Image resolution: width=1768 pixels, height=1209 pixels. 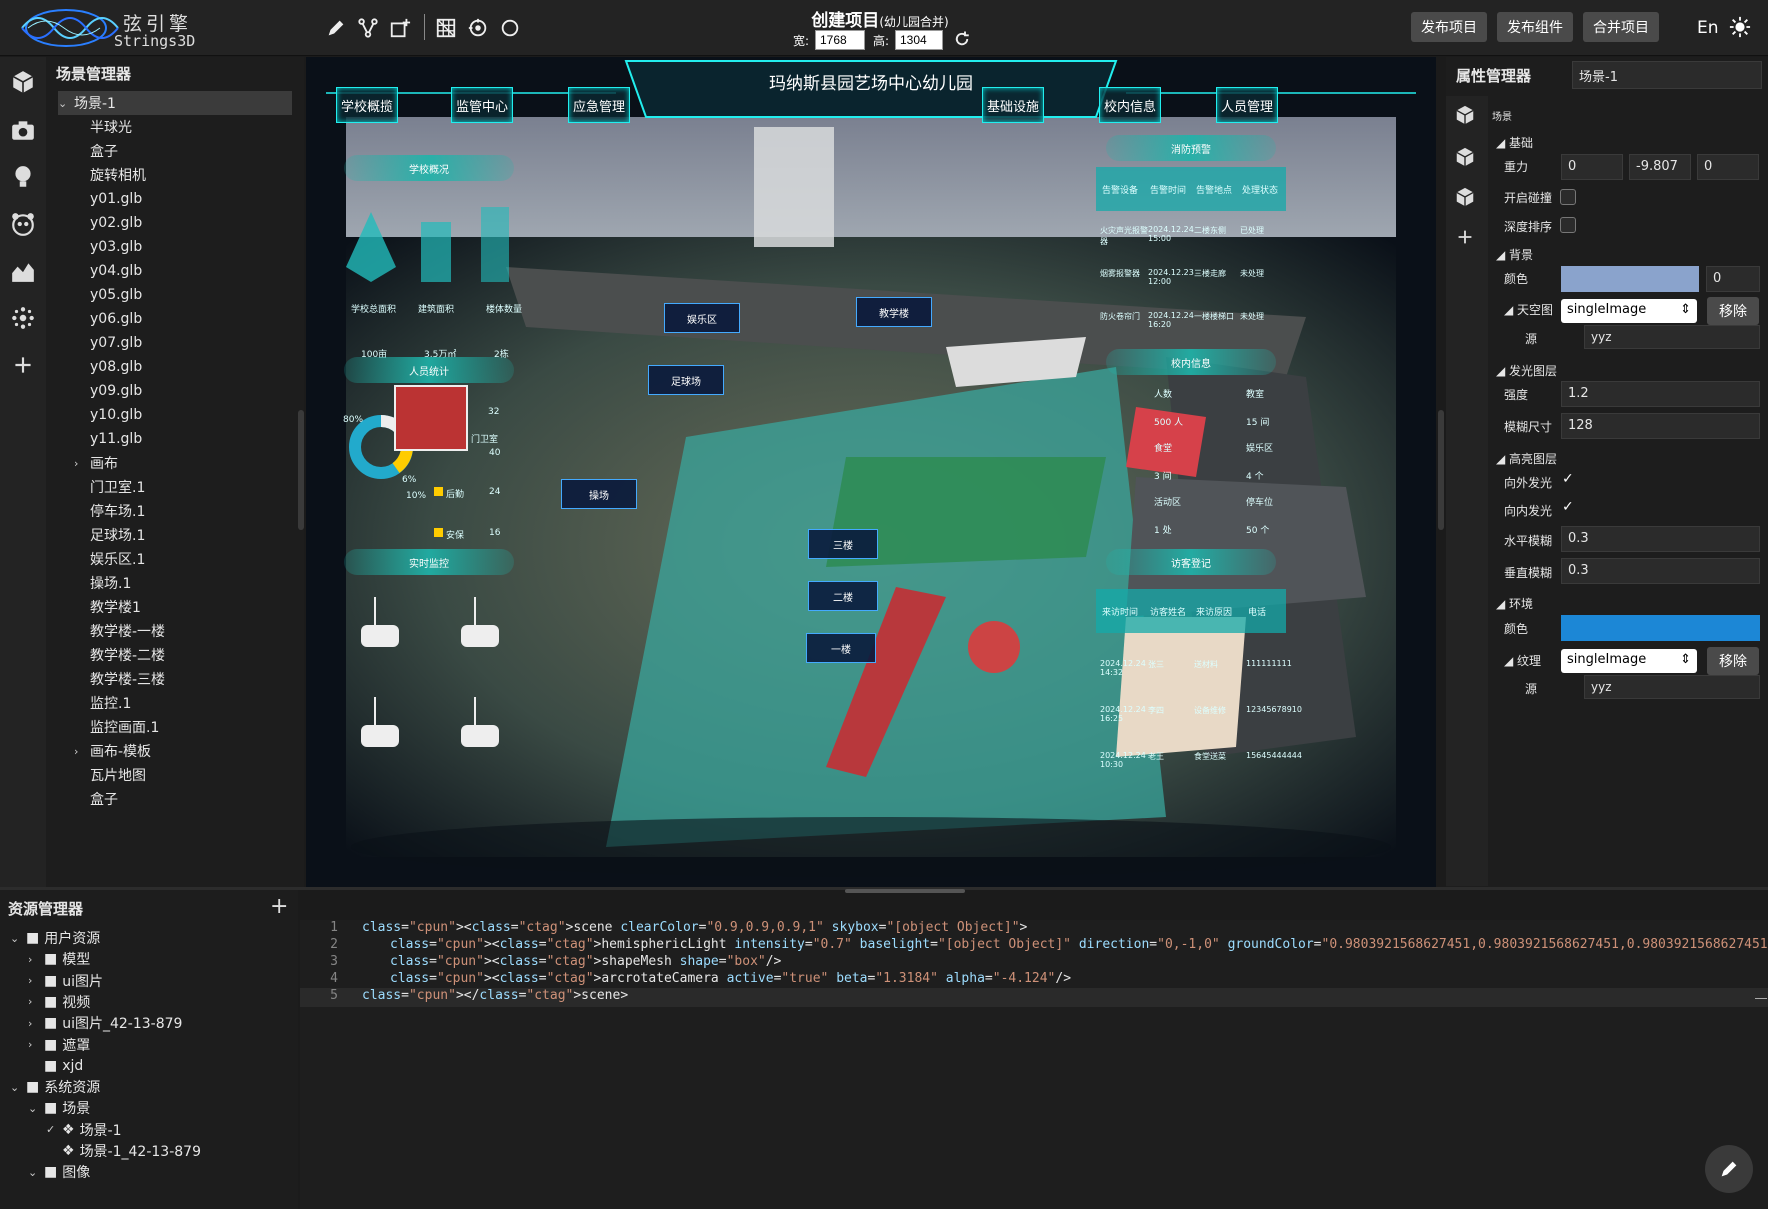 I want to click on chevron-down-icon: ⌄, so click(x=64, y=103).